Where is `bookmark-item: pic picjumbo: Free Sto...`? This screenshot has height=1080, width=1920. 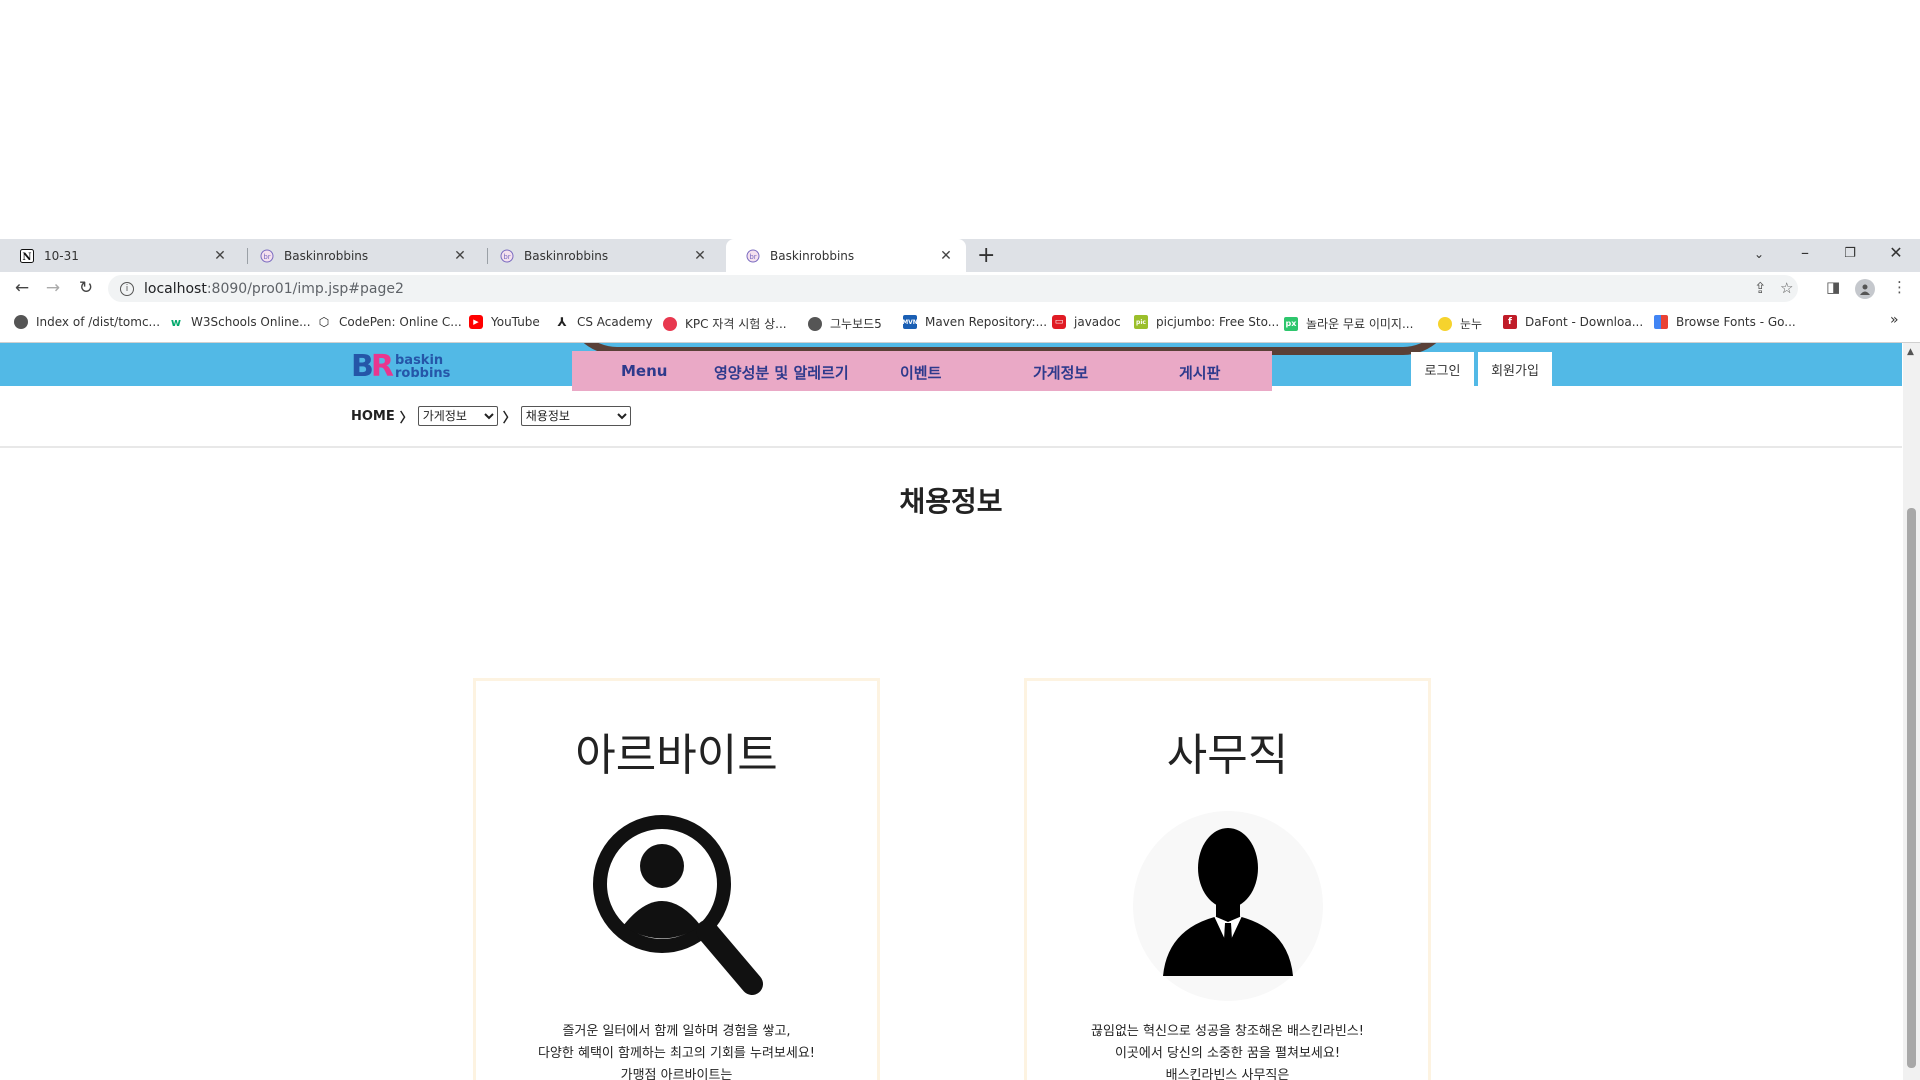 bookmark-item: pic picjumbo: Free Sto... is located at coordinates (1206, 322).